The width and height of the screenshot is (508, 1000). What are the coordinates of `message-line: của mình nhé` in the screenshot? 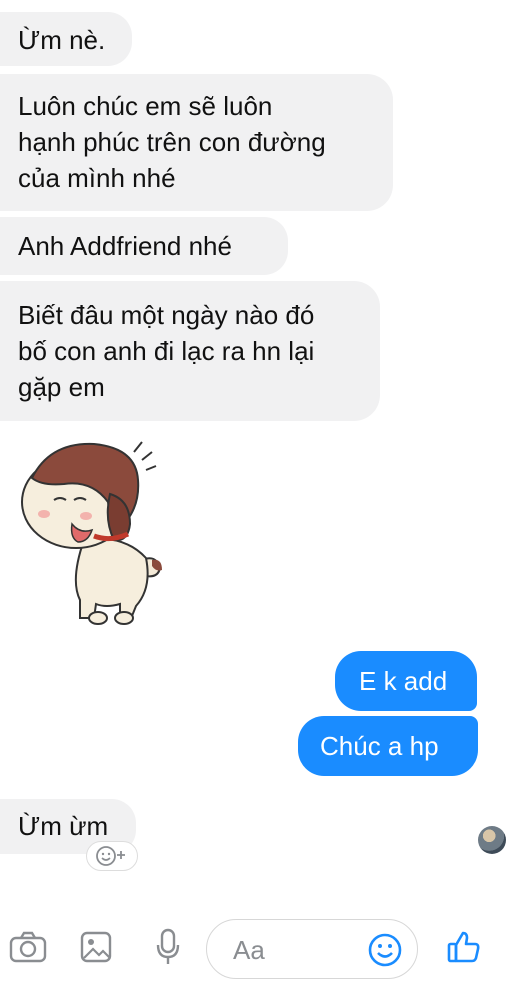 It's located at (97, 178).